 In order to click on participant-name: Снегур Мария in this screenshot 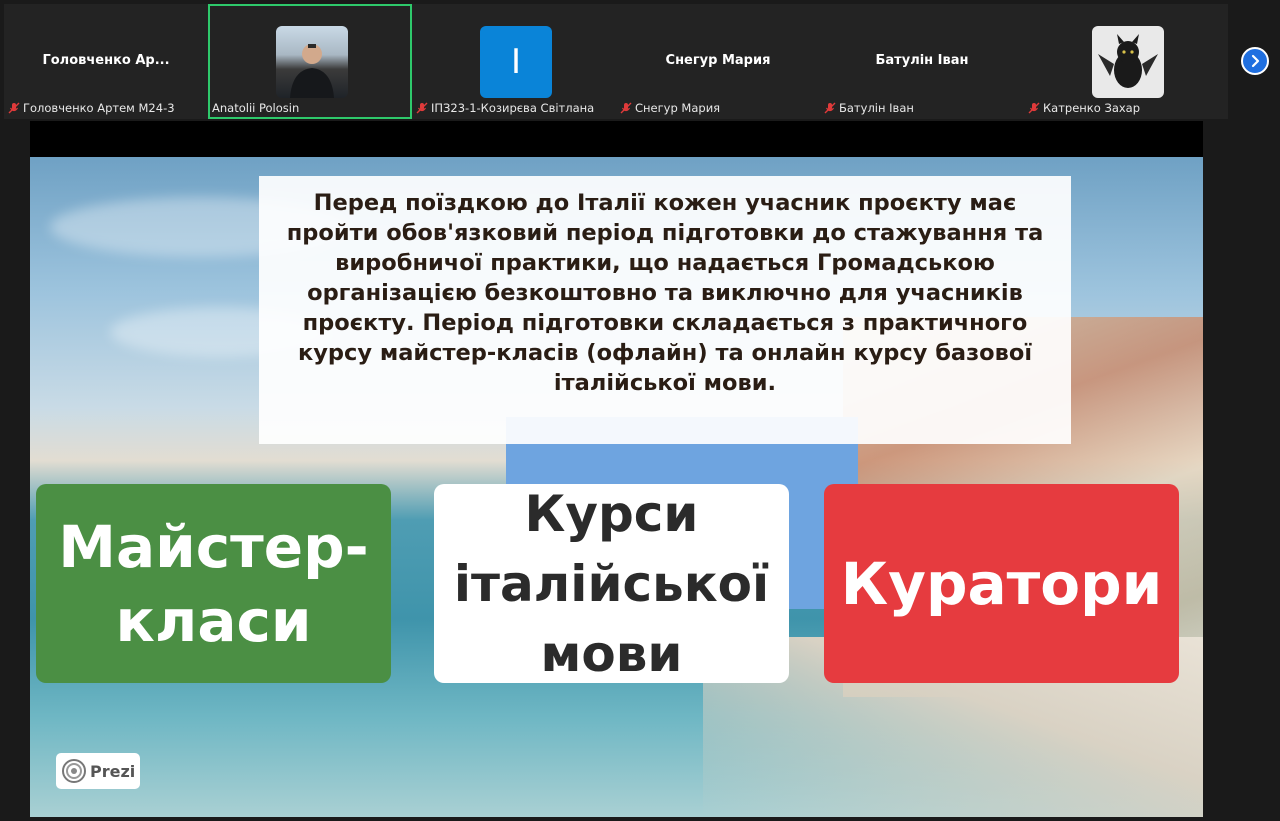, I will do `click(678, 108)`.